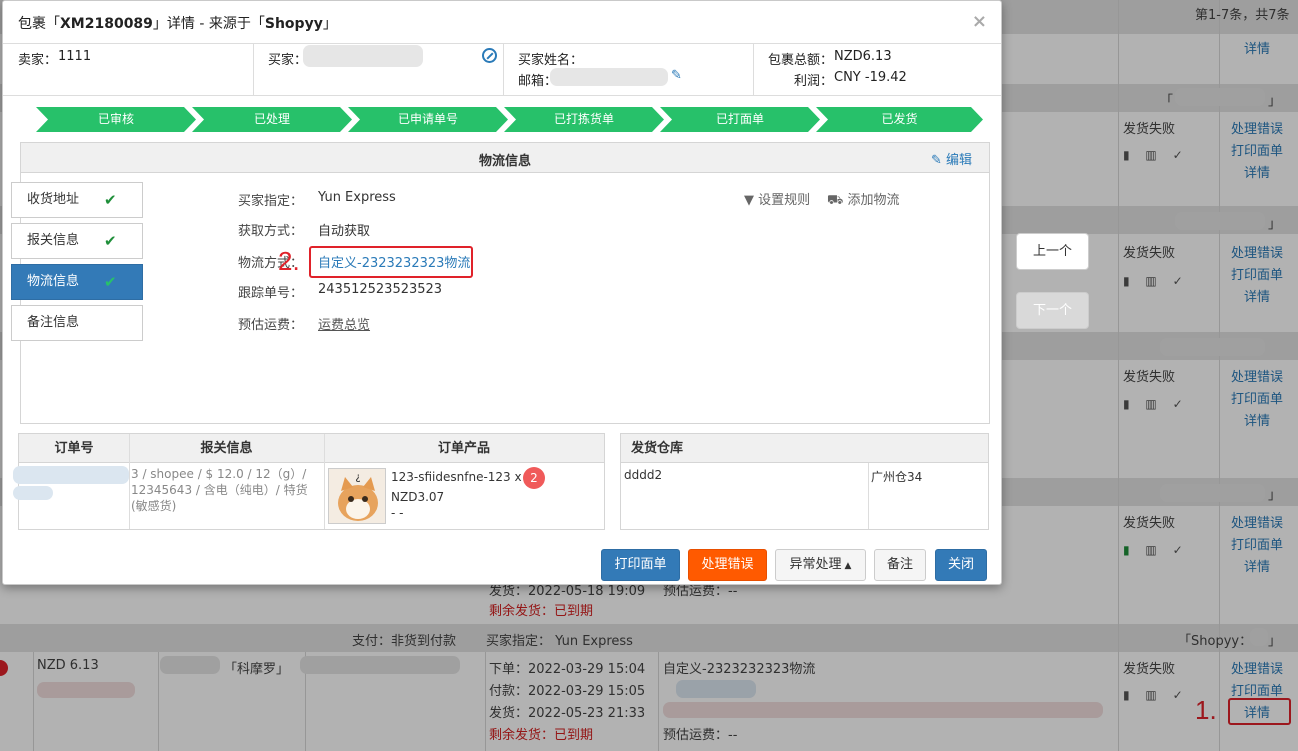 The image size is (1298, 751). I want to click on highlight-box, so click(391, 262).